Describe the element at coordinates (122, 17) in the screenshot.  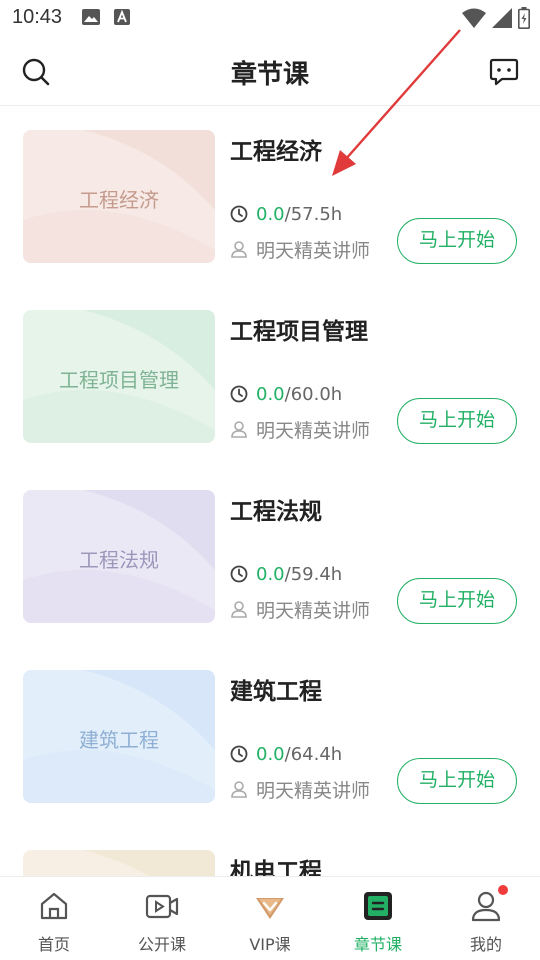
I see `font-notification-icon` at that location.